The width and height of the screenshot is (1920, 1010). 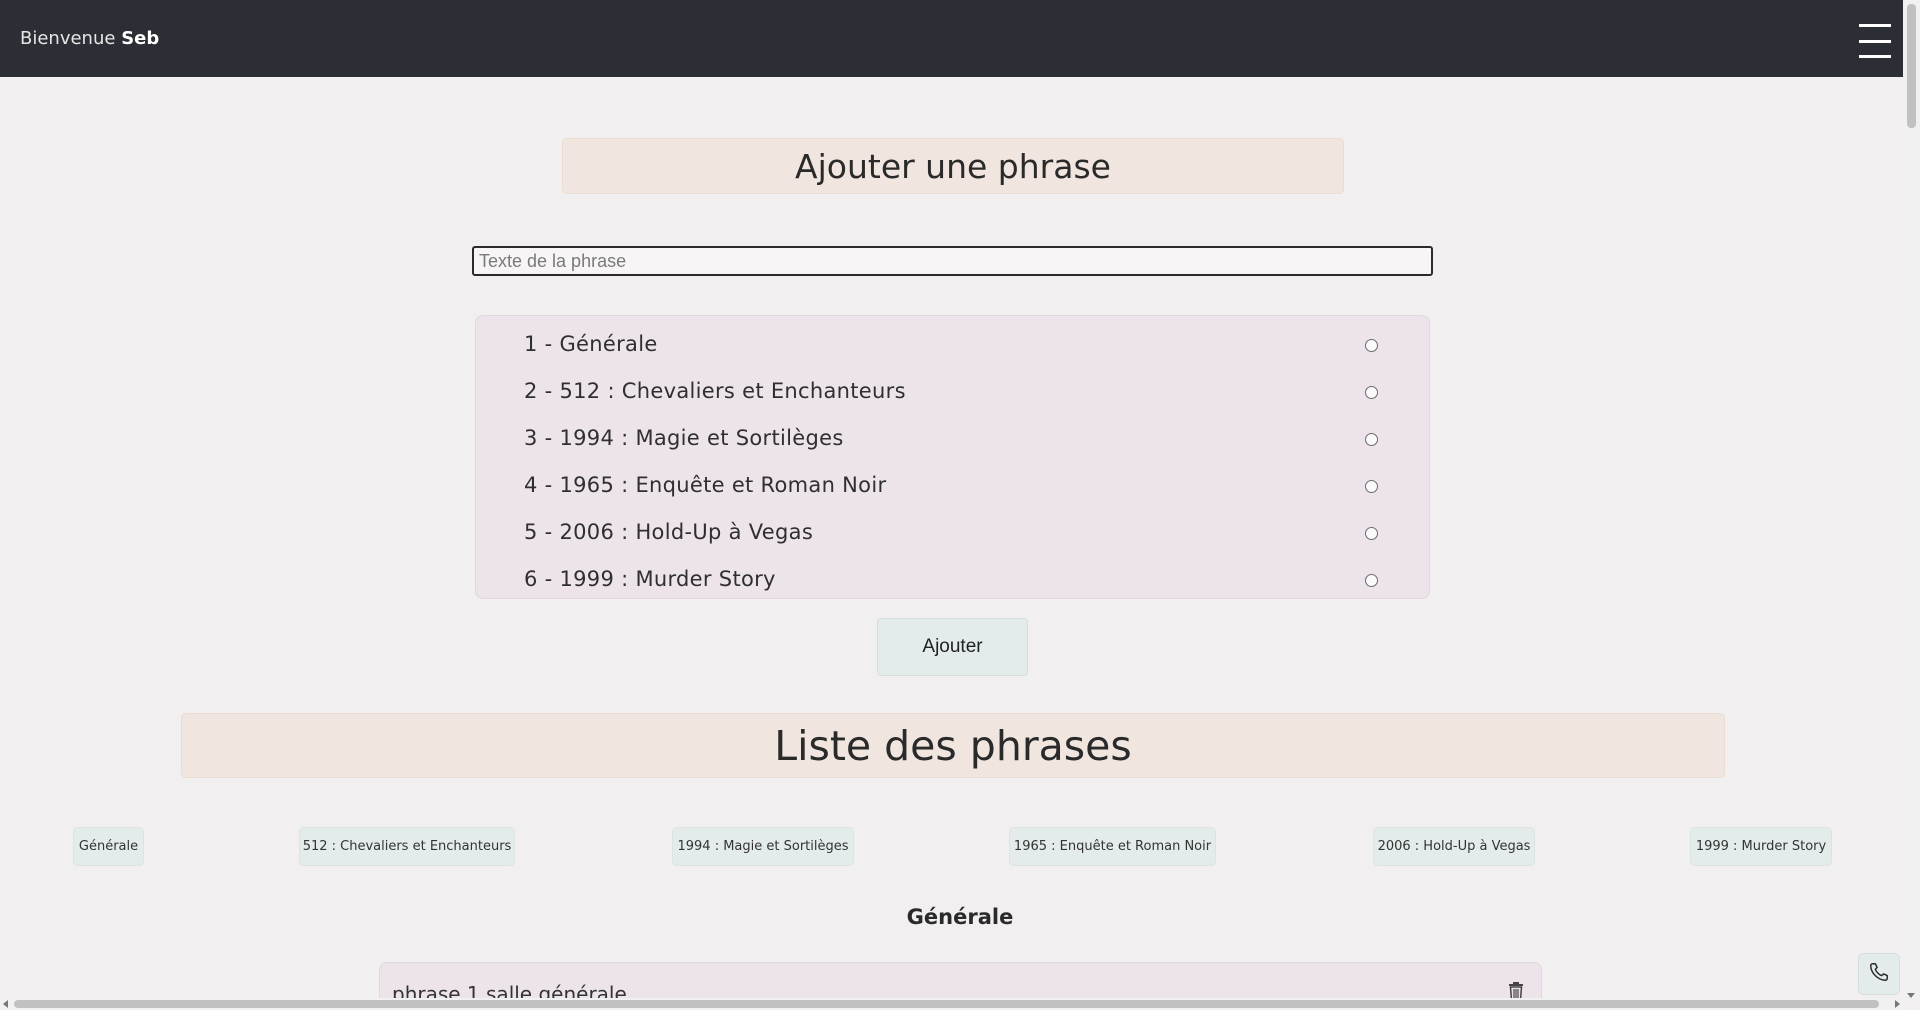 I want to click on filter-chip-enquete: 1965 : Enquête et Roman Noir, so click(x=1112, y=846).